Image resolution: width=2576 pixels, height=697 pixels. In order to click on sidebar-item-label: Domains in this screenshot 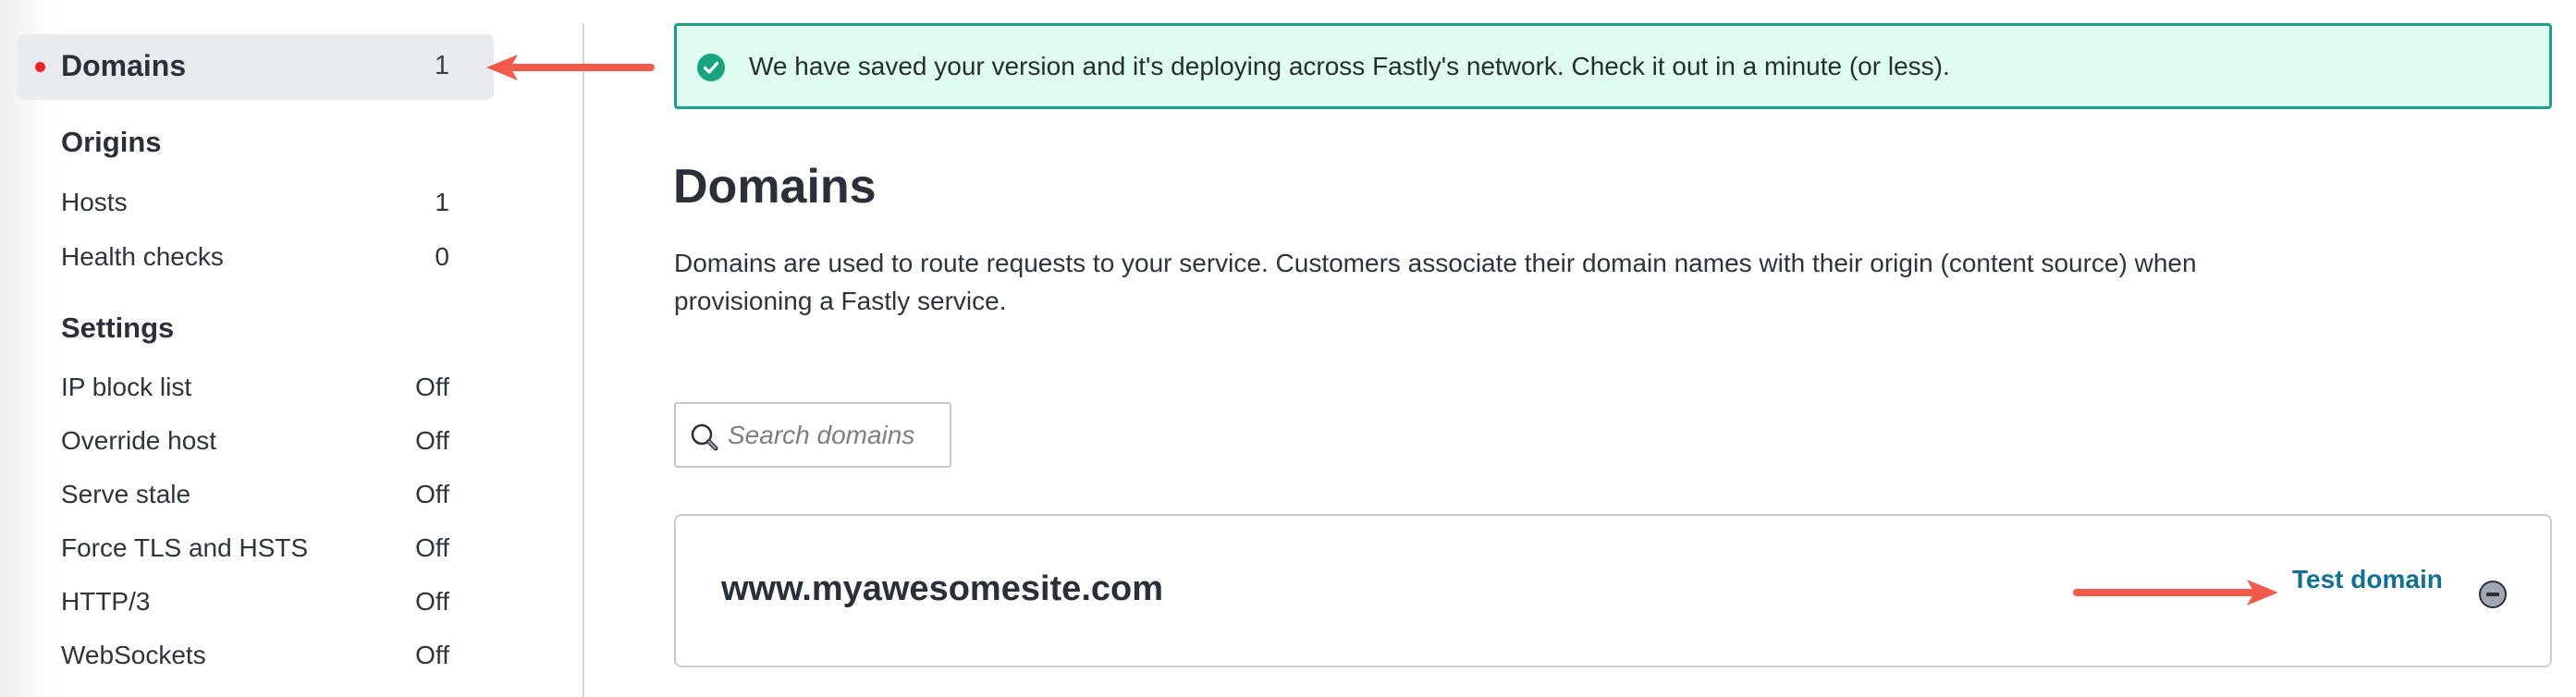, I will do `click(124, 65)`.